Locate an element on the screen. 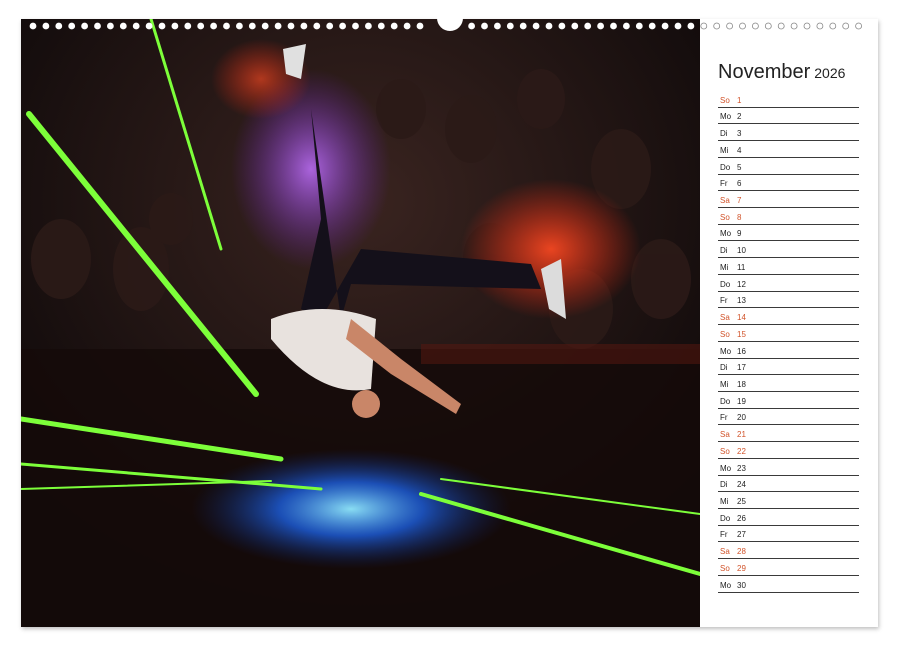 The image size is (899, 648). day-number: 8 is located at coordinates (739, 217).